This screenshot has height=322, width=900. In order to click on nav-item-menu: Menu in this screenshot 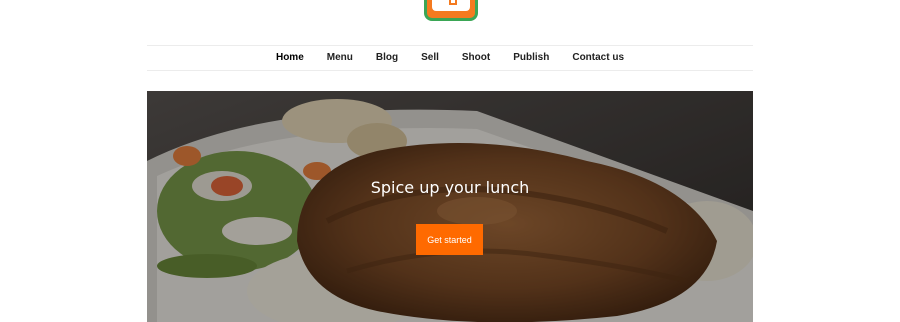, I will do `click(340, 58)`.